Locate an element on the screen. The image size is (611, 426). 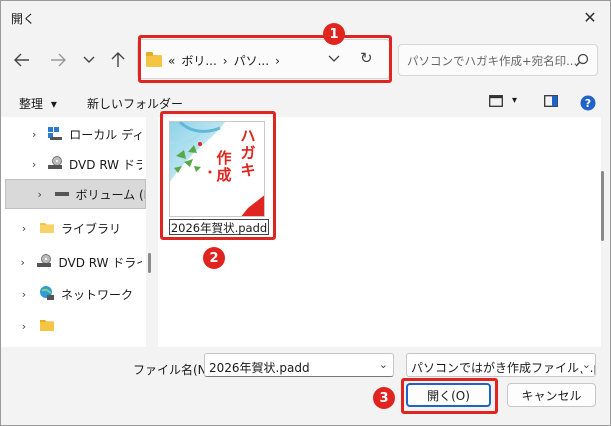
nav-item-network: › ネットワーク is located at coordinates (71, 294).